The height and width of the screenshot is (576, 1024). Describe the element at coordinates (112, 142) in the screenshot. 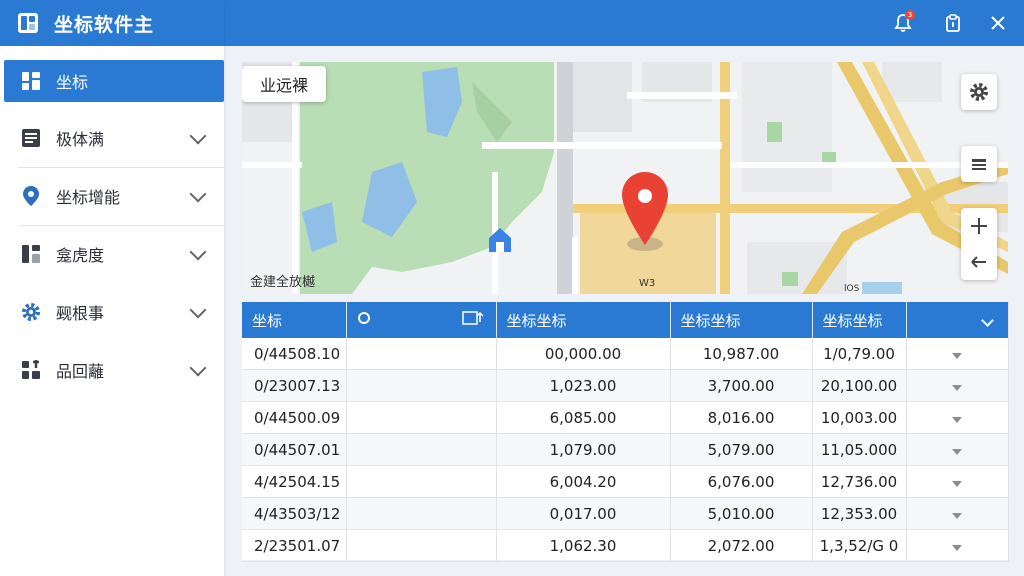

I see `sidebar-item-documents: 极体满` at that location.